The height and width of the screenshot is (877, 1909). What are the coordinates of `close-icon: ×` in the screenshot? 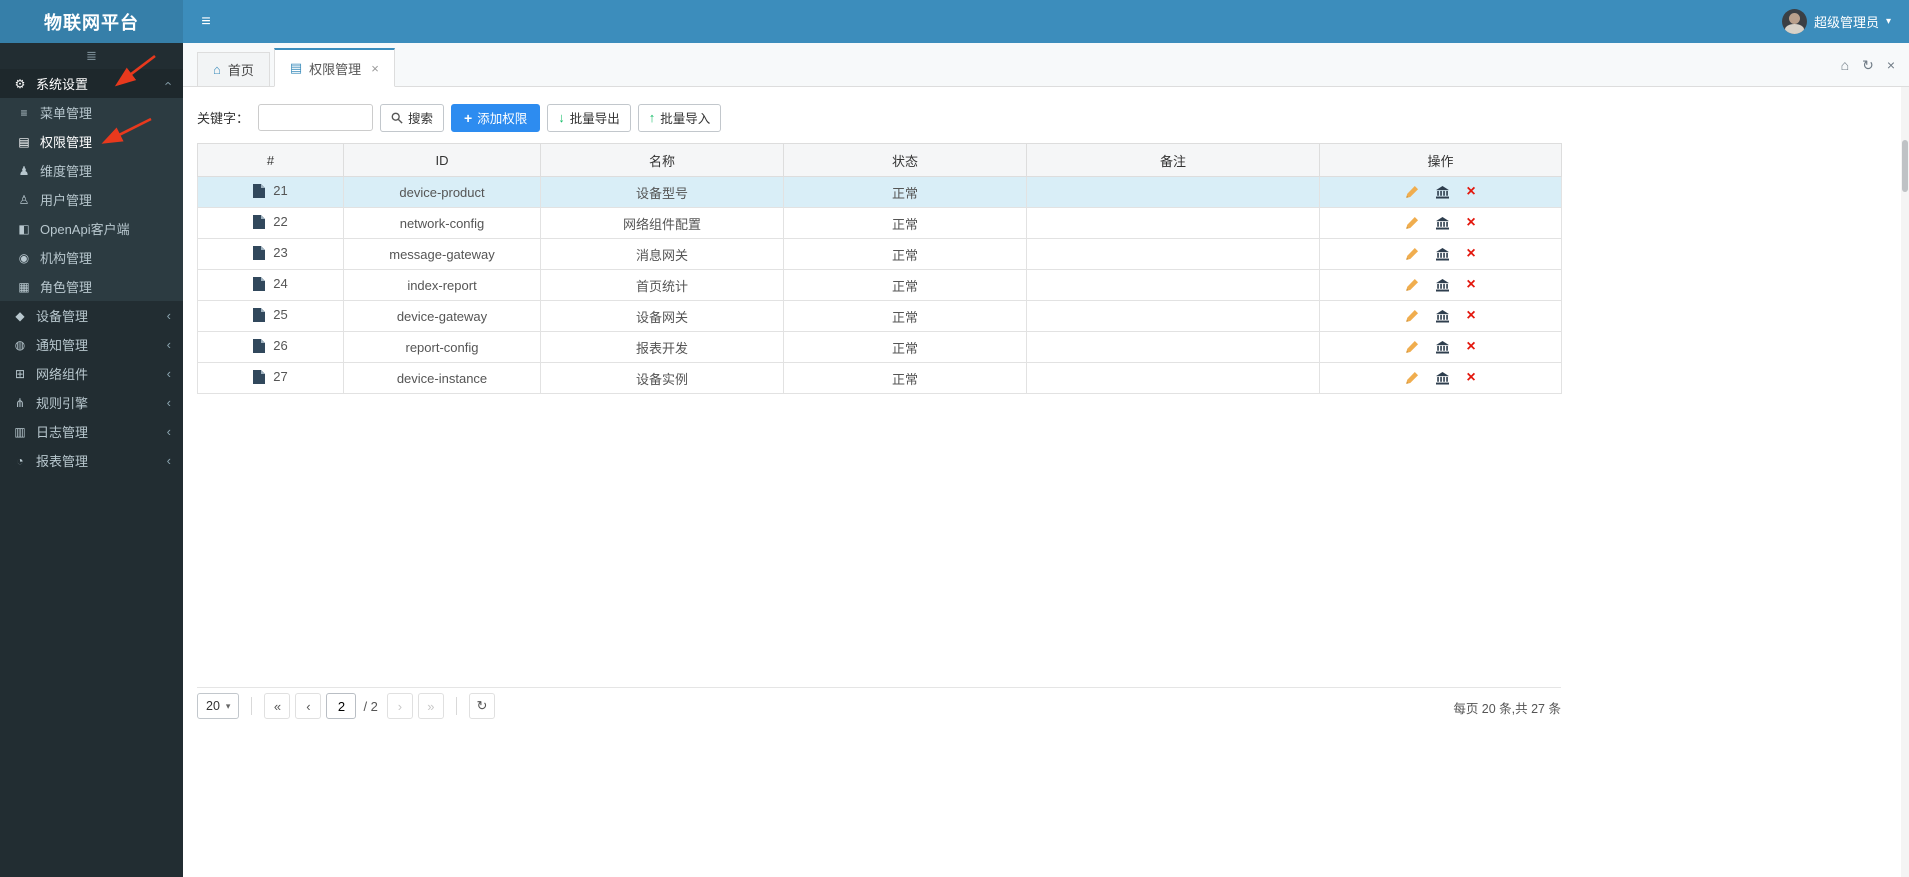 It's located at (1891, 65).